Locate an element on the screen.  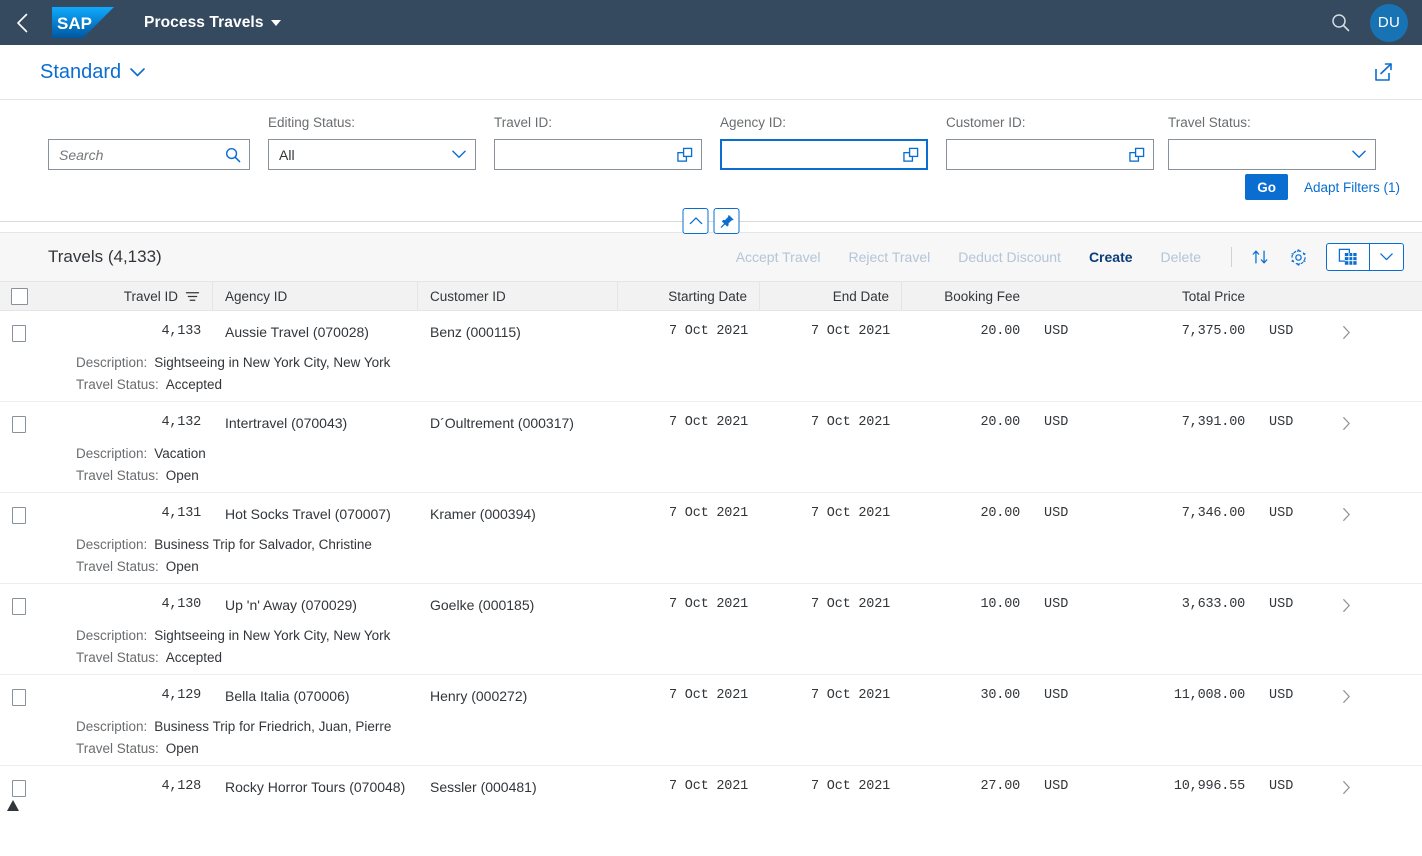
select-all-checkbox-wrap is located at coordinates (19, 296).